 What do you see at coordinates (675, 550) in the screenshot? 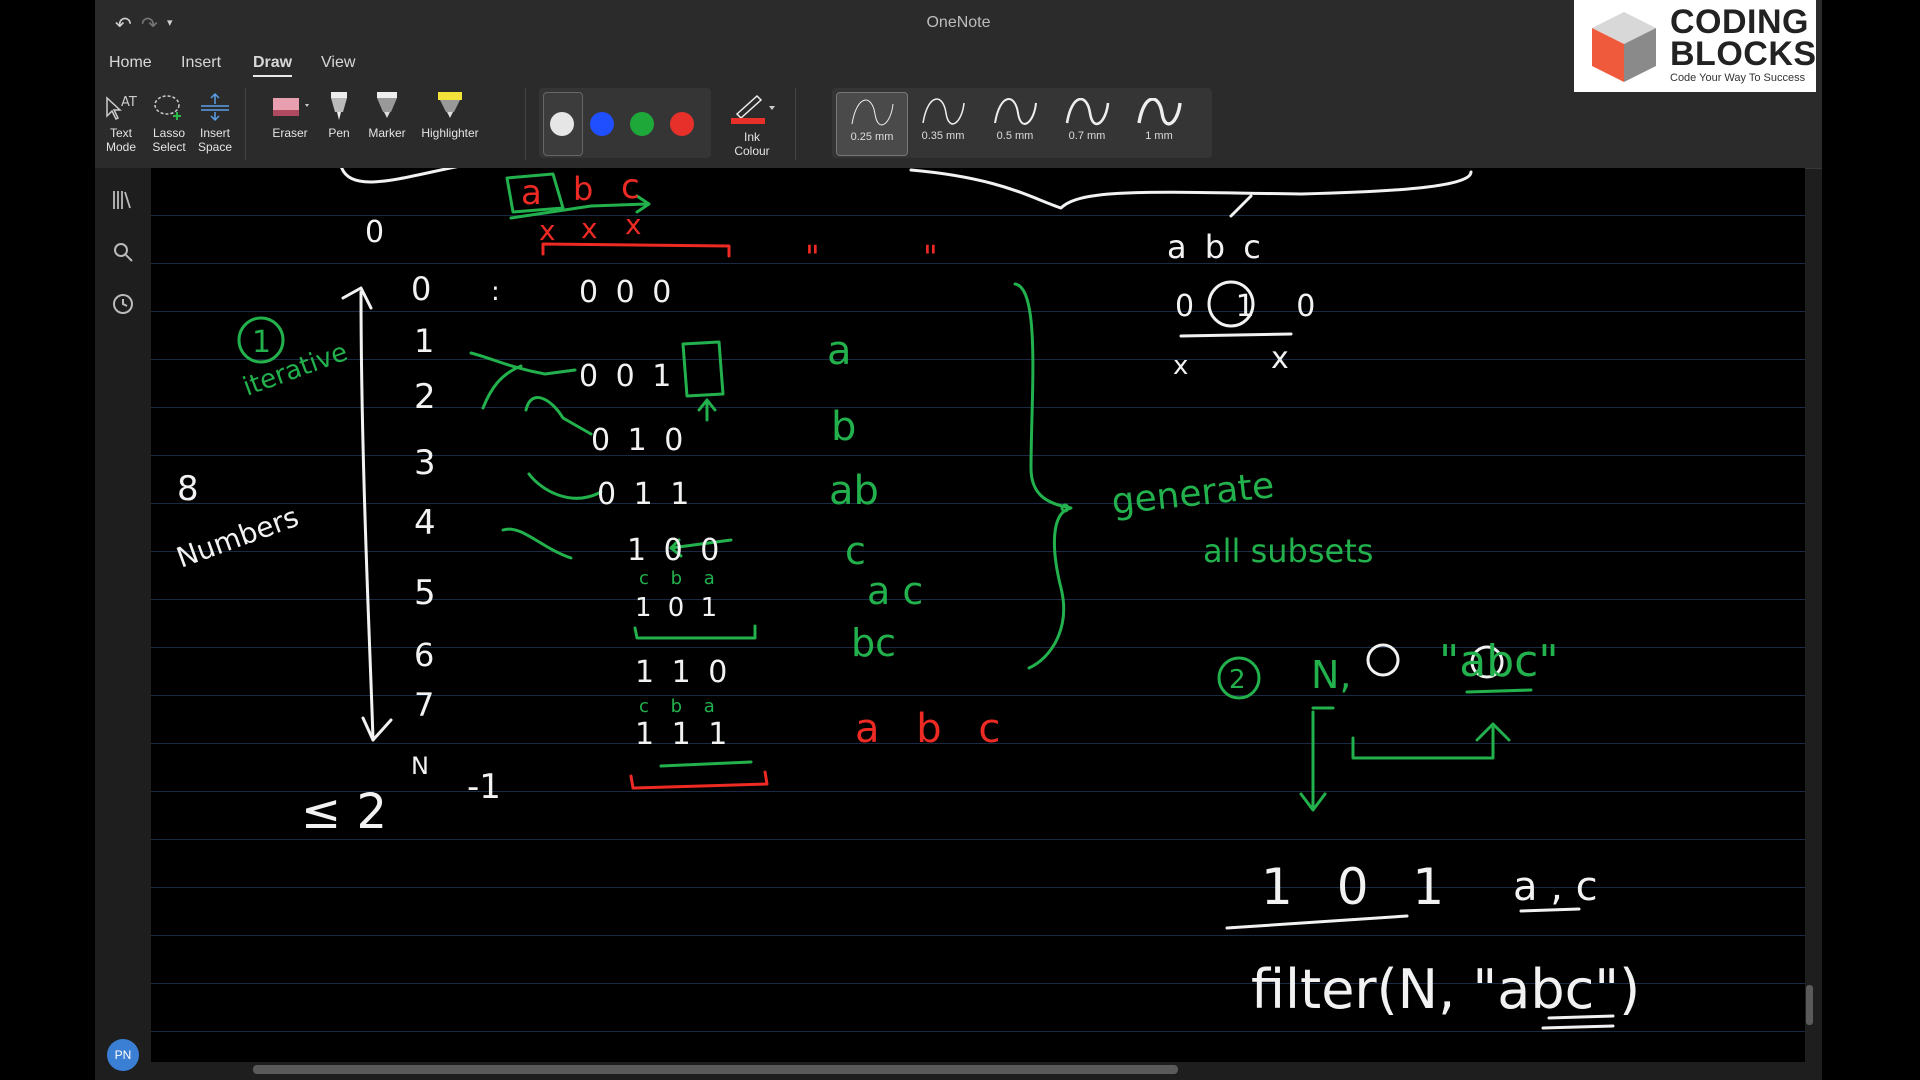
I see `ink-text: 1 0 0` at bounding box center [675, 550].